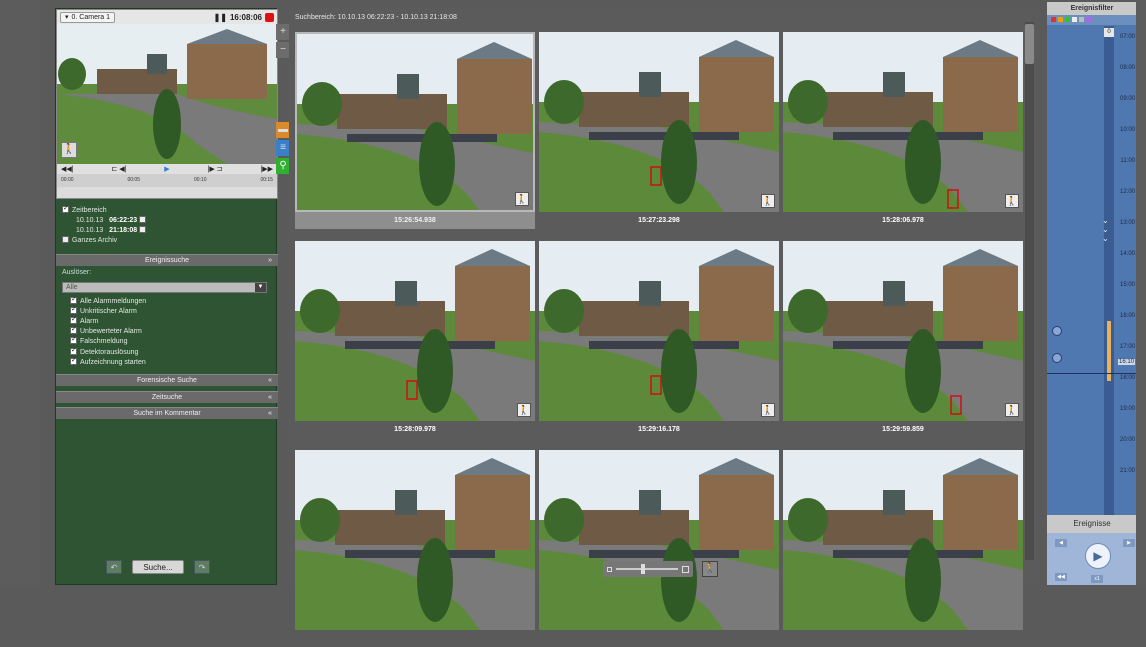 This screenshot has width=1146, height=647. What do you see at coordinates (118, 169) in the screenshot?
I see `step-back-icon: ⊏ ◀|` at bounding box center [118, 169].